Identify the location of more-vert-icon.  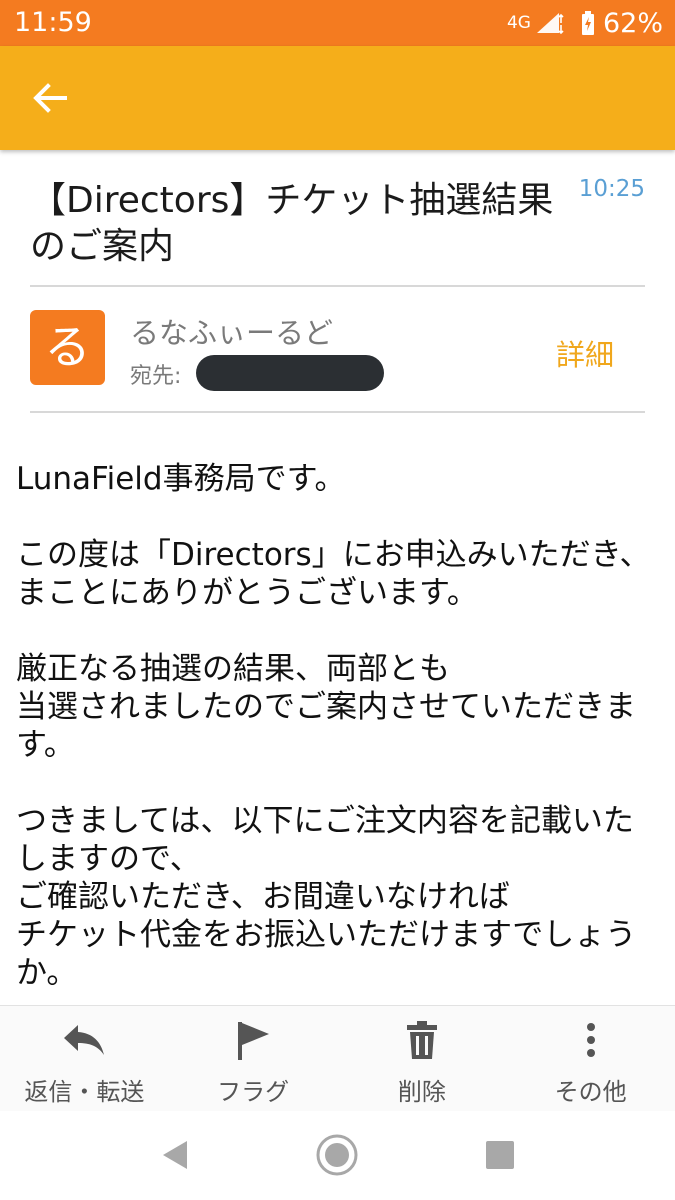
(590, 1040).